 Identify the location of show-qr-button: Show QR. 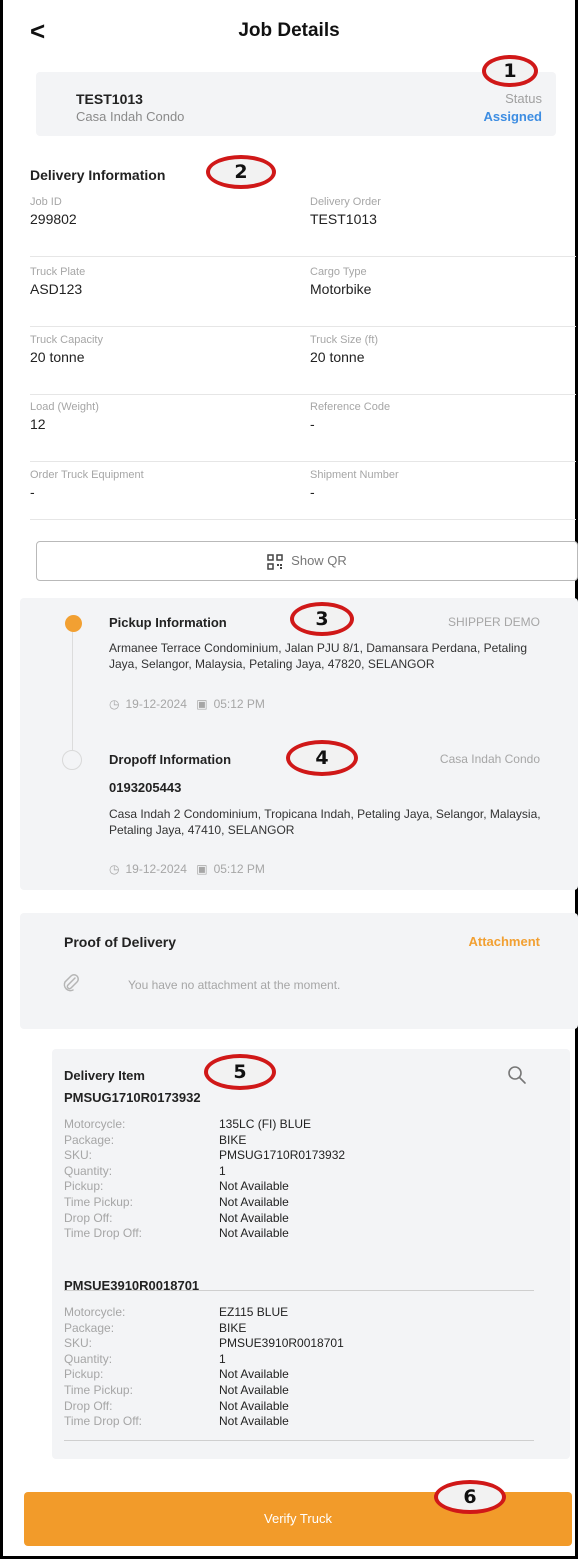
(307, 561).